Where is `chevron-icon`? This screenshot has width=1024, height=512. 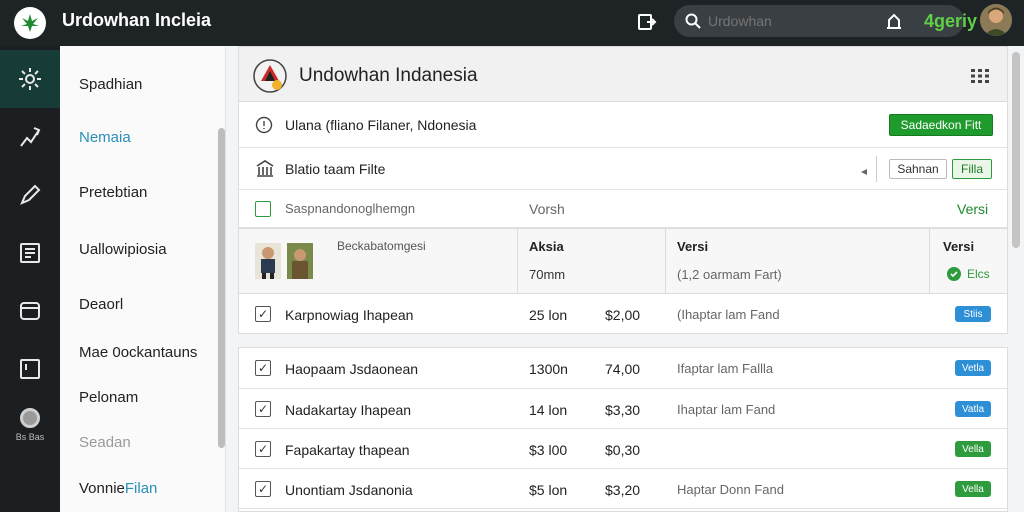
chevron-icon is located at coordinates (864, 169).